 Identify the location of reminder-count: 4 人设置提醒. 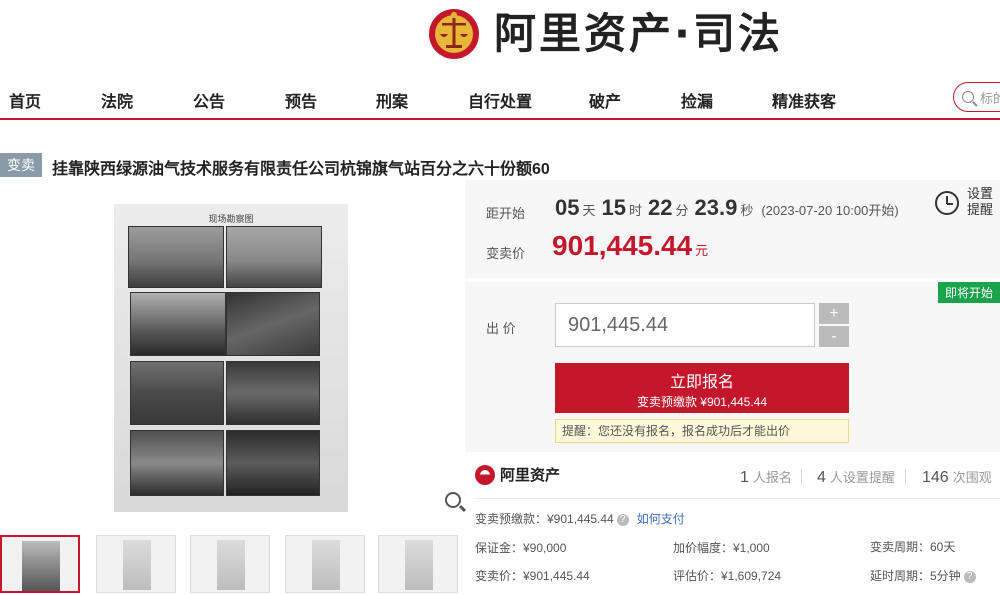
(856, 477).